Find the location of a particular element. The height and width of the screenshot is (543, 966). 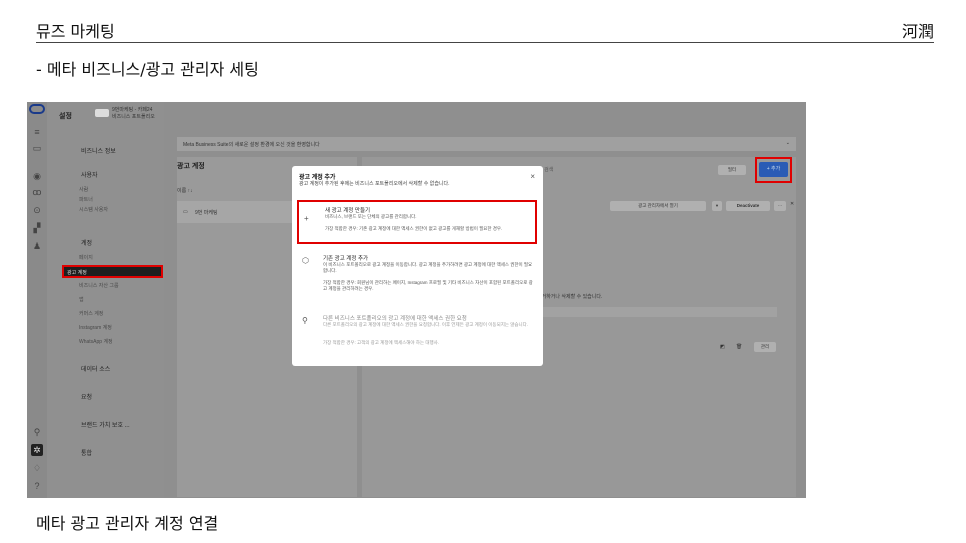

close-icon: ✕ is located at coordinates (792, 204).